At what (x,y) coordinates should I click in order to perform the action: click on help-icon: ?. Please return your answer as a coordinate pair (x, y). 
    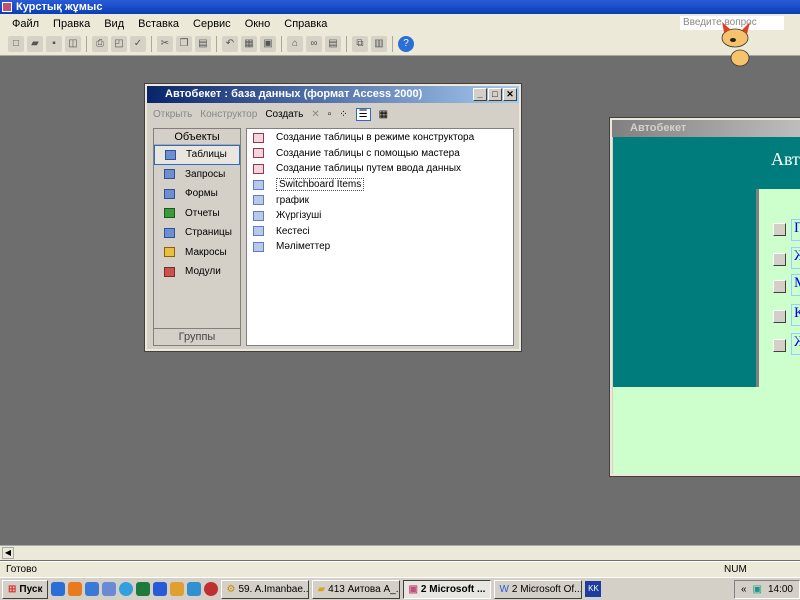
    Looking at the image, I should click on (406, 44).